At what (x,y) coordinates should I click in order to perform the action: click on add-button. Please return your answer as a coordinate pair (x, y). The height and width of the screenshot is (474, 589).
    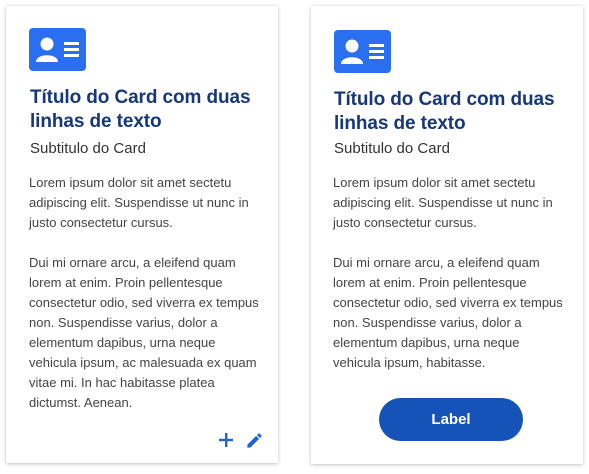
    Looking at the image, I should click on (226, 440).